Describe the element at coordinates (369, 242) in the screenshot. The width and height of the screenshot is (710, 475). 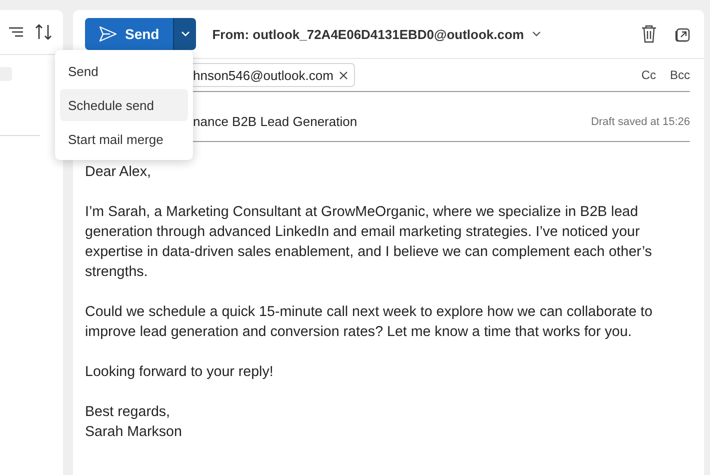
I see `message-paragraph: I’m Sarah, a Marketing Consultant at GrowMeOrganic, where we specialize in B2B lead generation through advanced LinkedIn and email marketing strategies. I’ve noticed your expertise in data-driven sales enablement, and I believe we can complement each other’s strengths.` at that location.